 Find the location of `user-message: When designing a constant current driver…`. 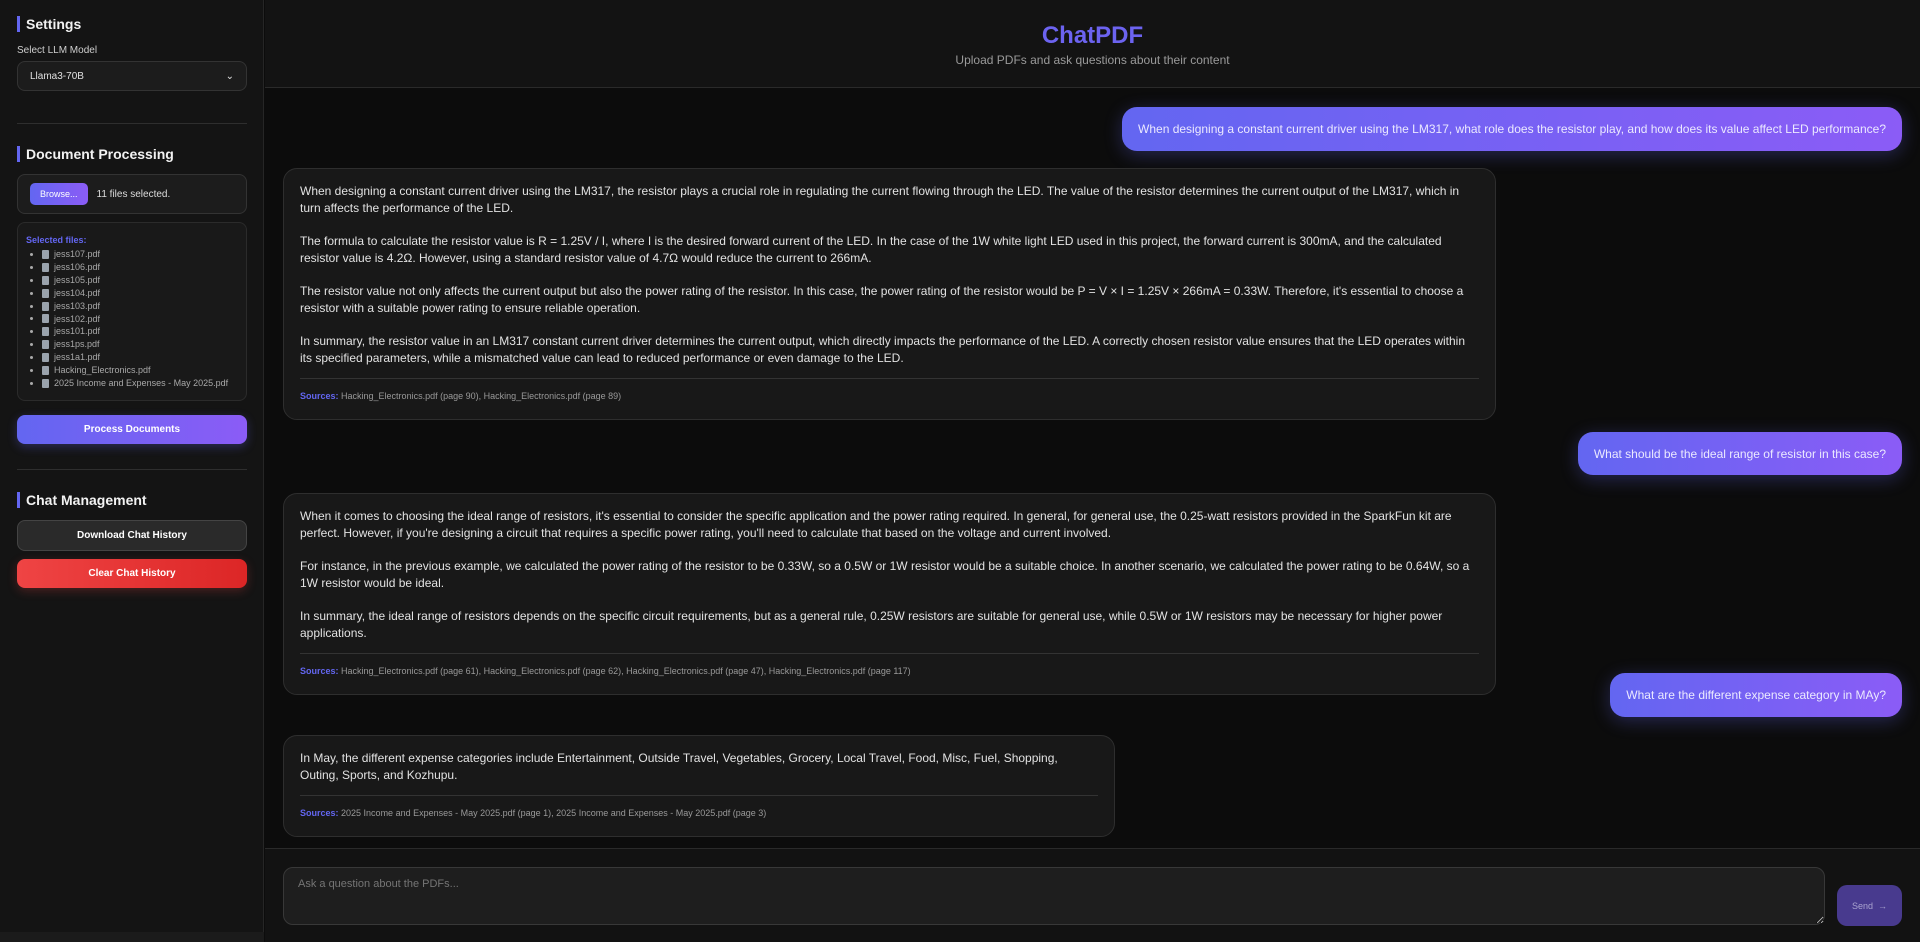

user-message: When designing a constant current driver… is located at coordinates (1512, 129).